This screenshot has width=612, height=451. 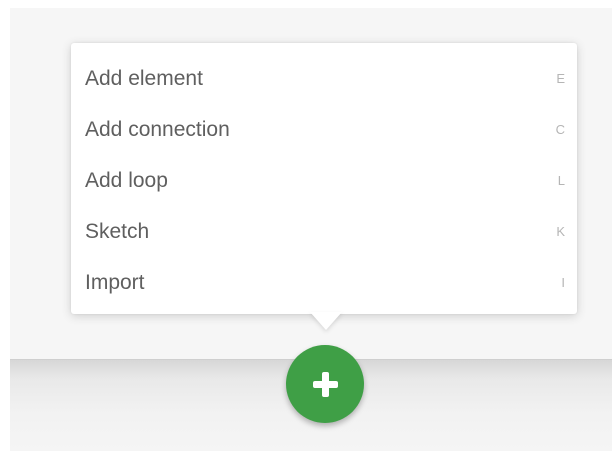 What do you see at coordinates (324, 231) in the screenshot?
I see `menu-item-sketch: Sketch K` at bounding box center [324, 231].